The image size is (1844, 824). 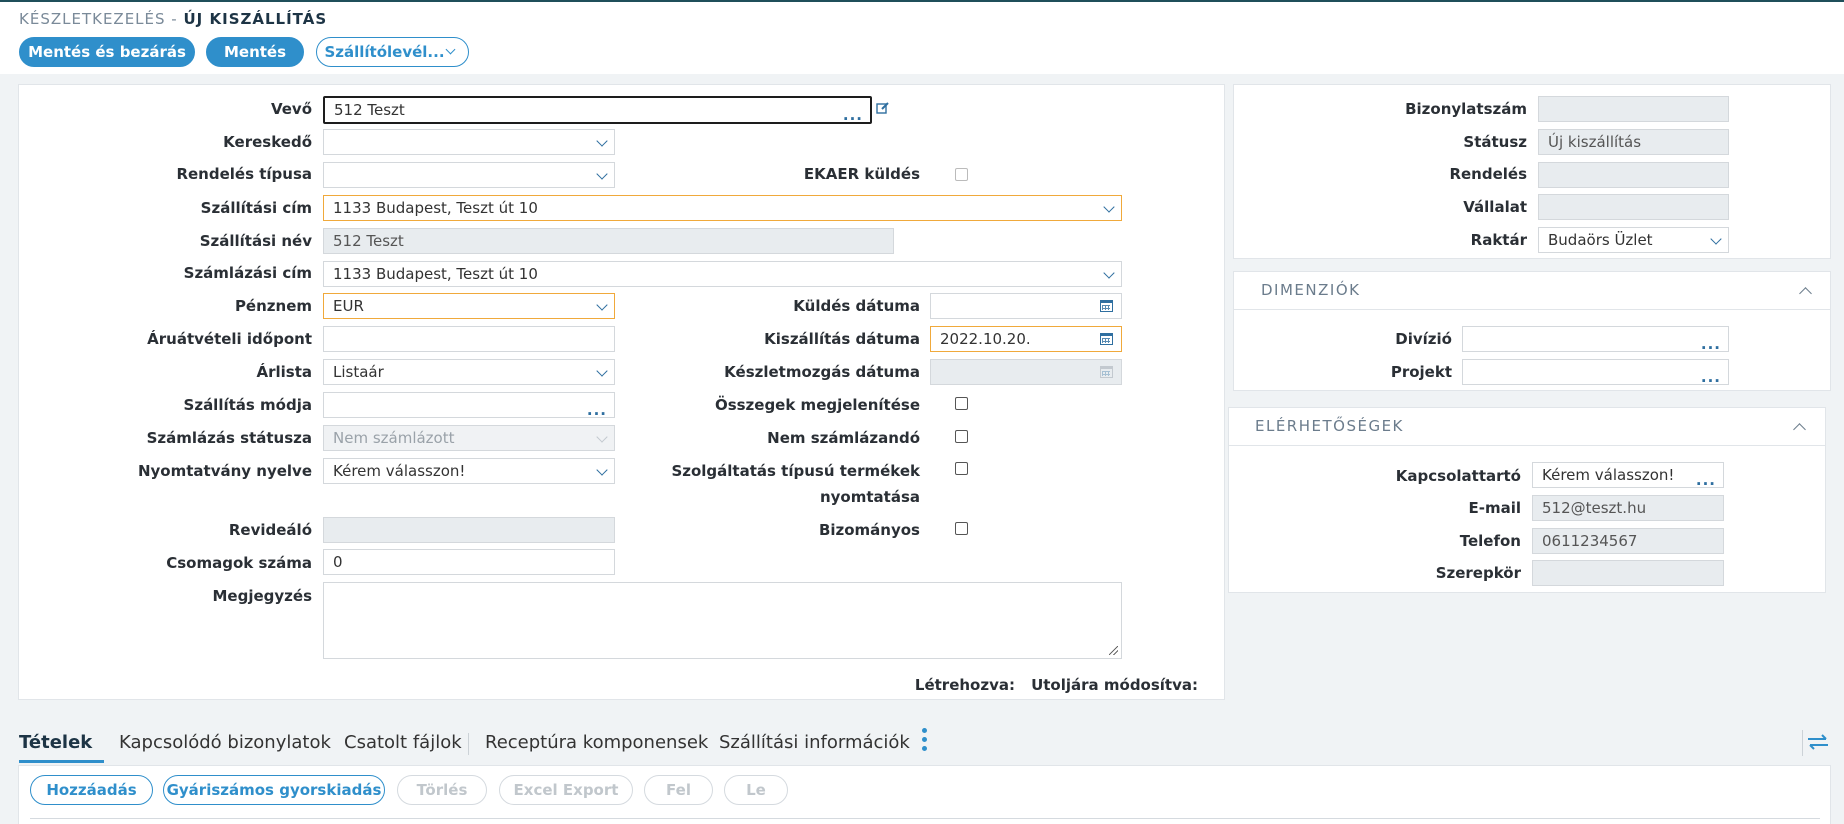 What do you see at coordinates (722, 208) in the screenshot?
I see `shipping-address-select: 1133 Budapest, Teszt út 10` at bounding box center [722, 208].